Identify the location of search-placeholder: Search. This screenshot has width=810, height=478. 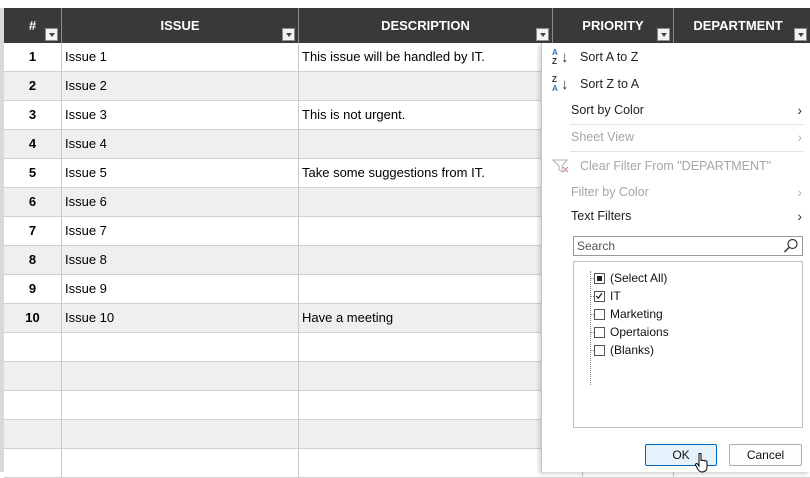
(596, 246).